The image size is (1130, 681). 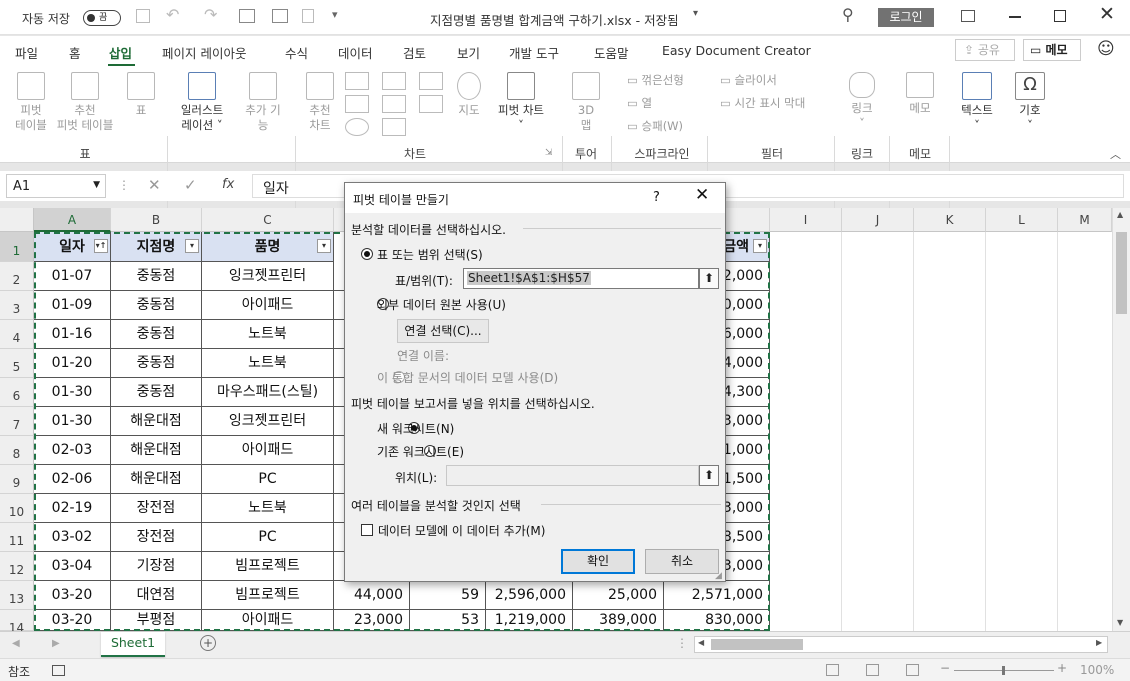 I want to click on recommended-pivot-button: 추천 피벗 테이블, so click(x=85, y=102).